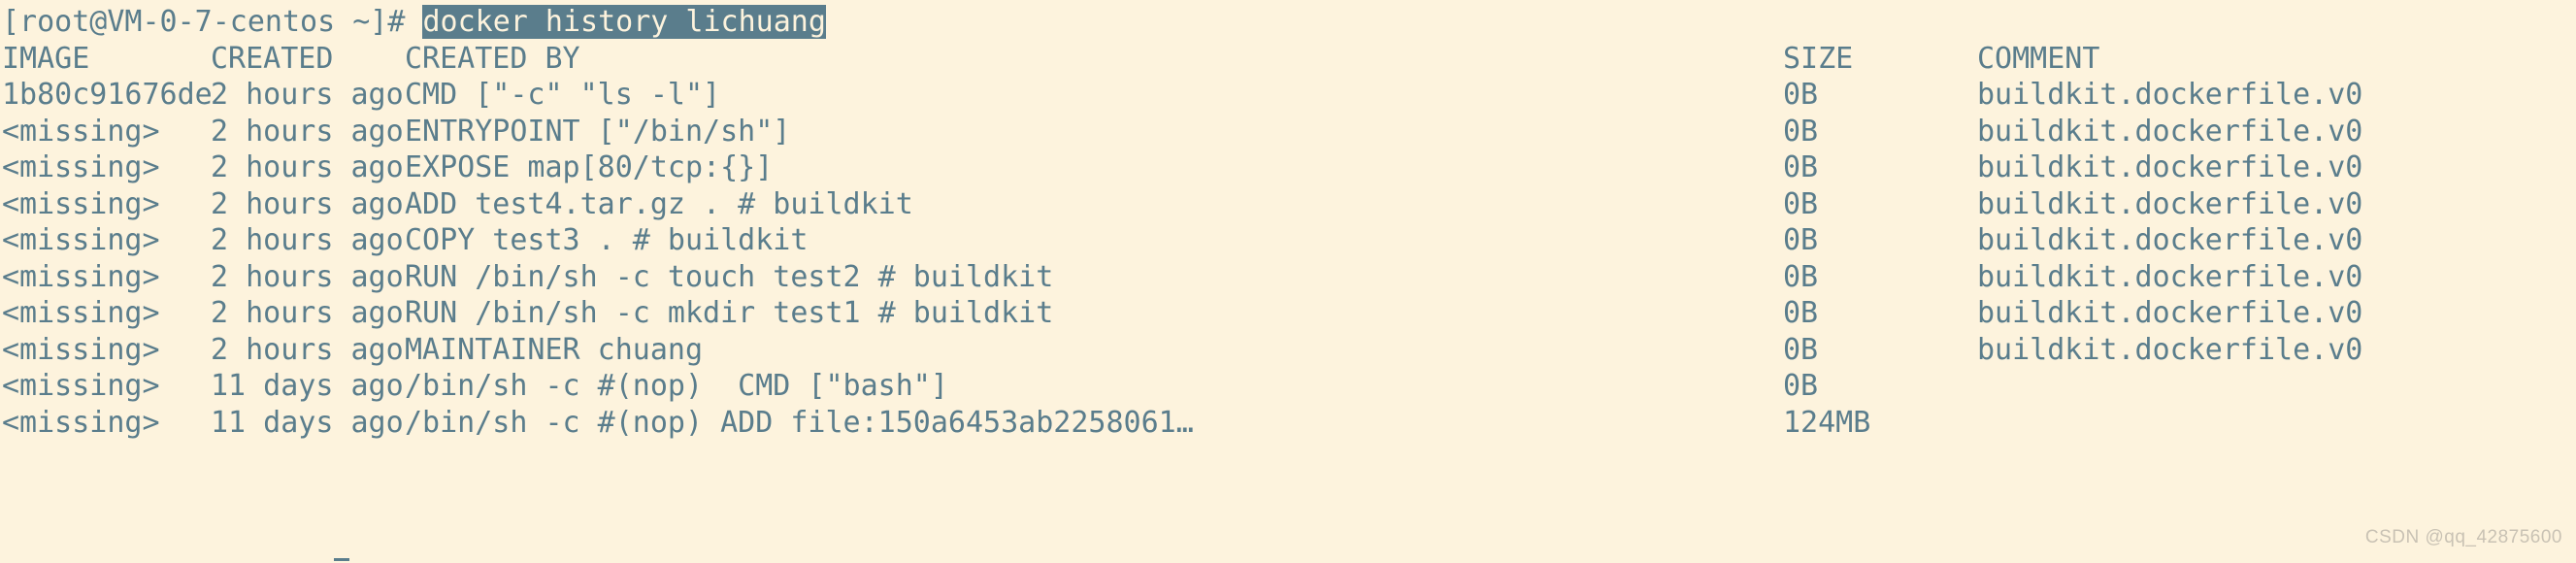  I want to click on header-size: SIZE, so click(1818, 59).